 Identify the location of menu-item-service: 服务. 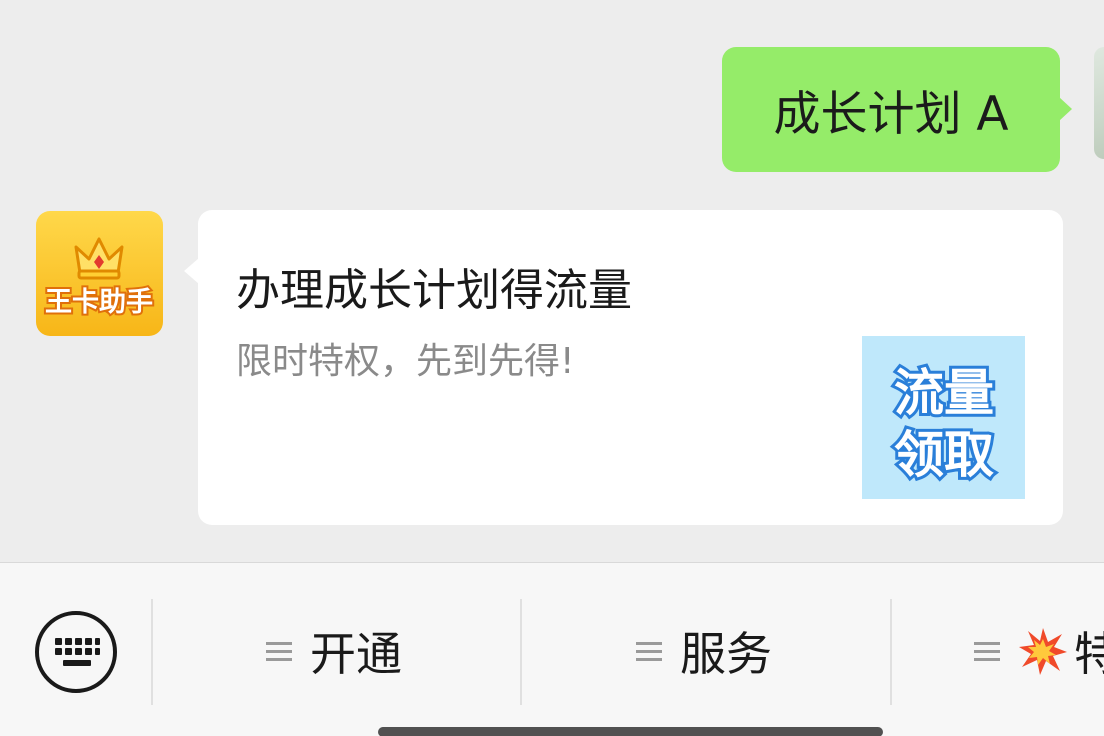
(704, 651).